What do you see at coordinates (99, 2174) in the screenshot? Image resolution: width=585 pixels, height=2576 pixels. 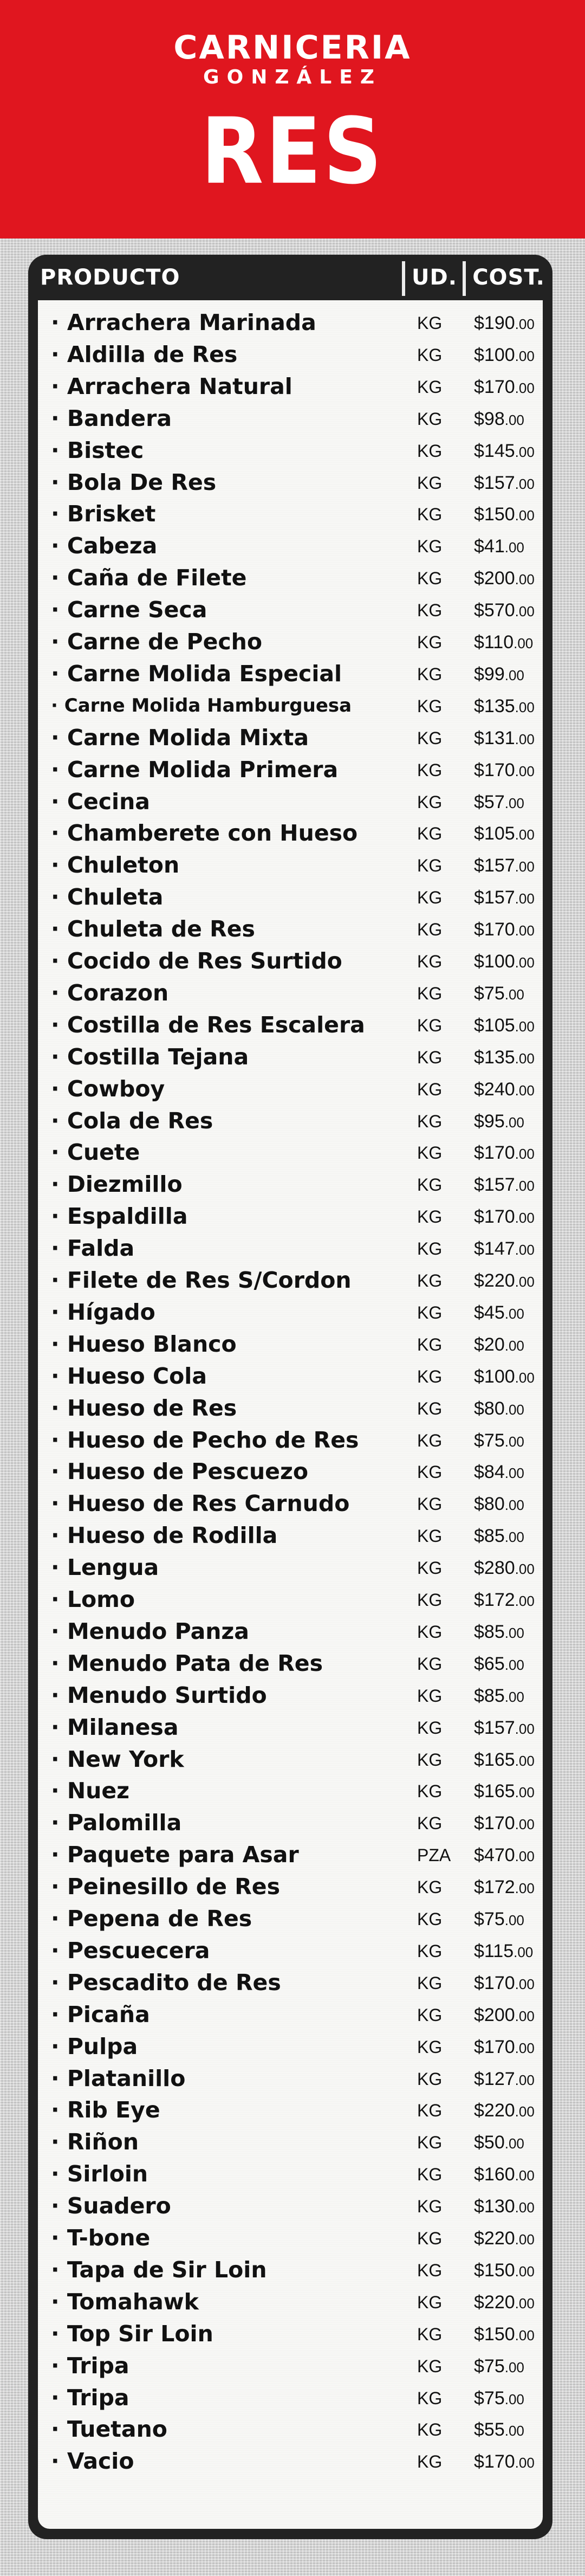 I see `product-name: · Sirloin` at bounding box center [99, 2174].